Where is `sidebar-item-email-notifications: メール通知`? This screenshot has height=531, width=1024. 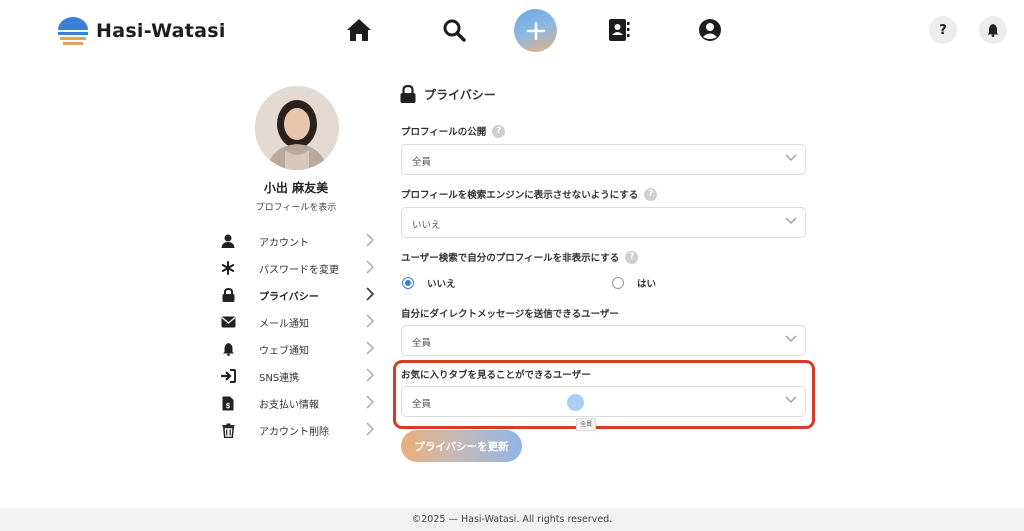 sidebar-item-email-notifications: メール通知 is located at coordinates (299, 322).